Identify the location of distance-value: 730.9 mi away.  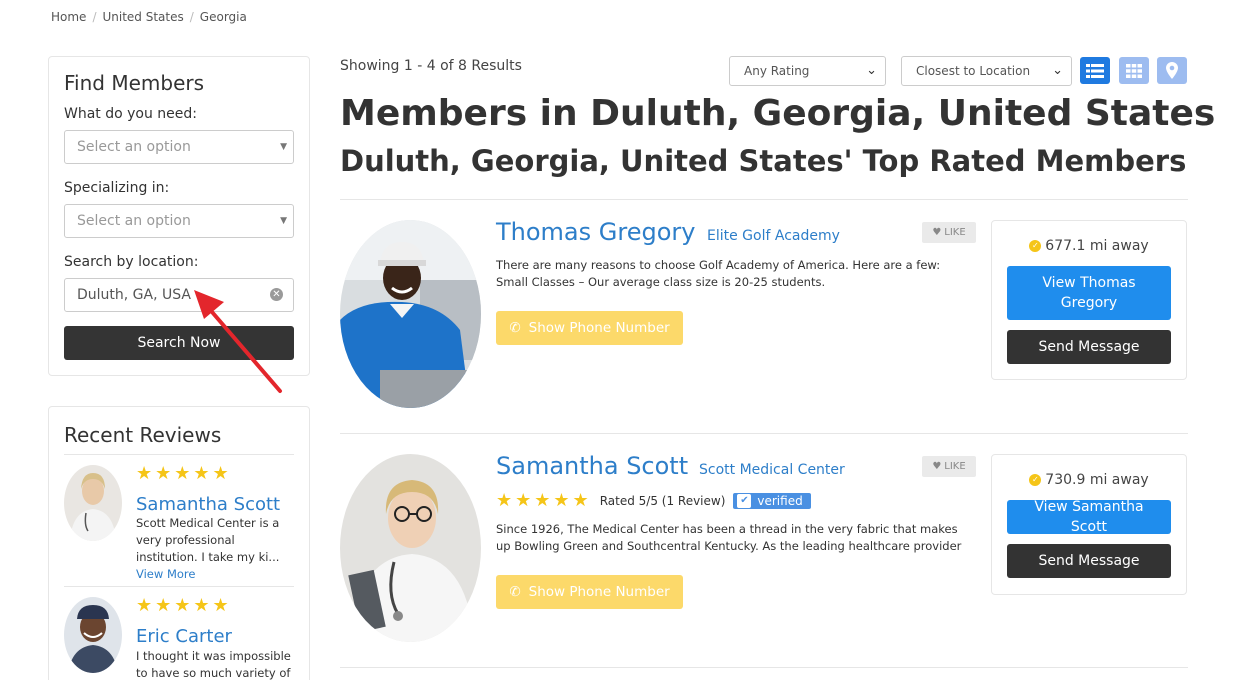
(1097, 480).